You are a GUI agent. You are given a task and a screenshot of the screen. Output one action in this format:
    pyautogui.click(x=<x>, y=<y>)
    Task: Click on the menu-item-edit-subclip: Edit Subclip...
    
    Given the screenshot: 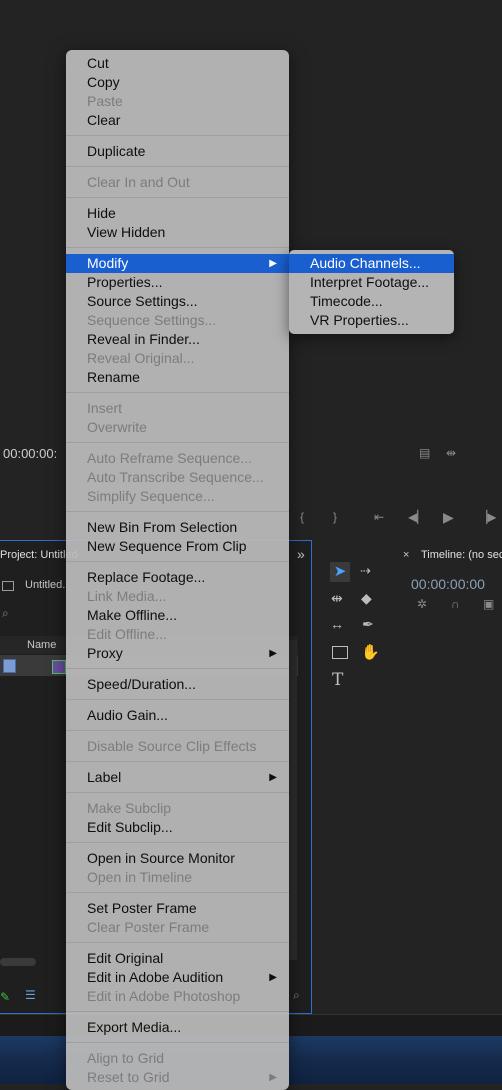 What is the action you would take?
    pyautogui.click(x=177, y=827)
    